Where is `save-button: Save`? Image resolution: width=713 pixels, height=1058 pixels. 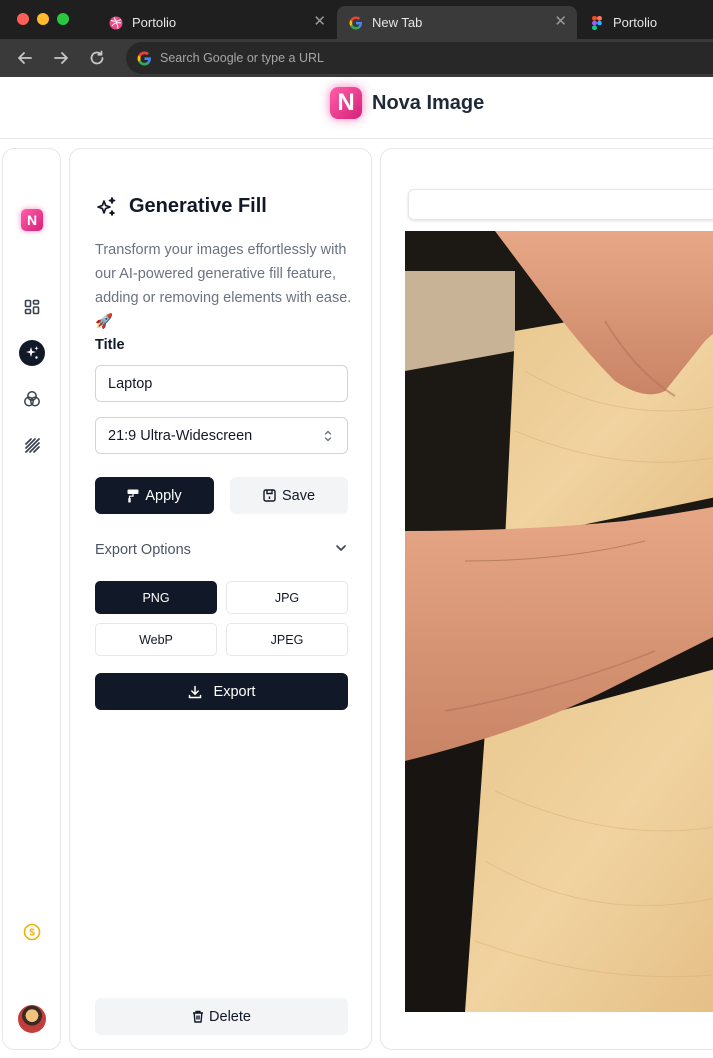 save-button: Save is located at coordinates (289, 495).